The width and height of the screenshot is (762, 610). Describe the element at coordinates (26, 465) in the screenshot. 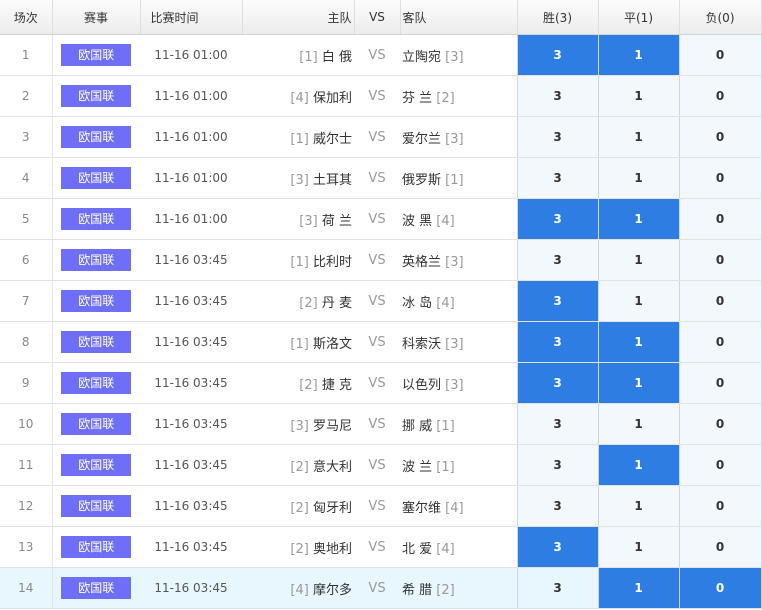

I see `match-number: 11` at that location.